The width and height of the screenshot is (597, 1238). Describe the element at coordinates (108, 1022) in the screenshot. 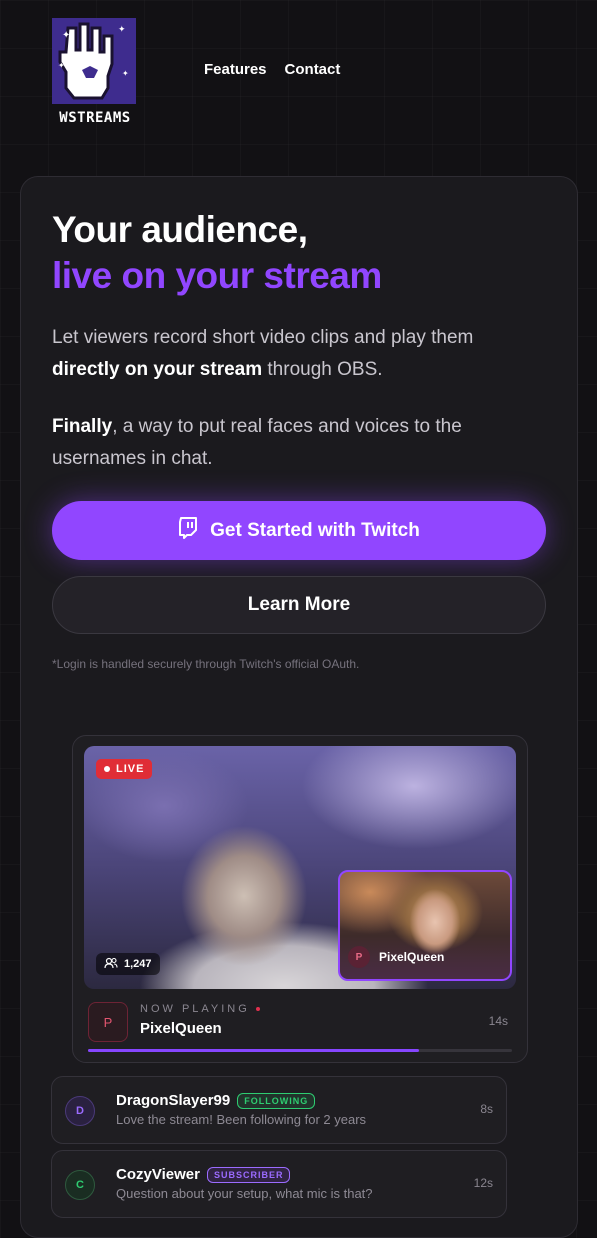

I see `now-playing-avatar: P` at that location.